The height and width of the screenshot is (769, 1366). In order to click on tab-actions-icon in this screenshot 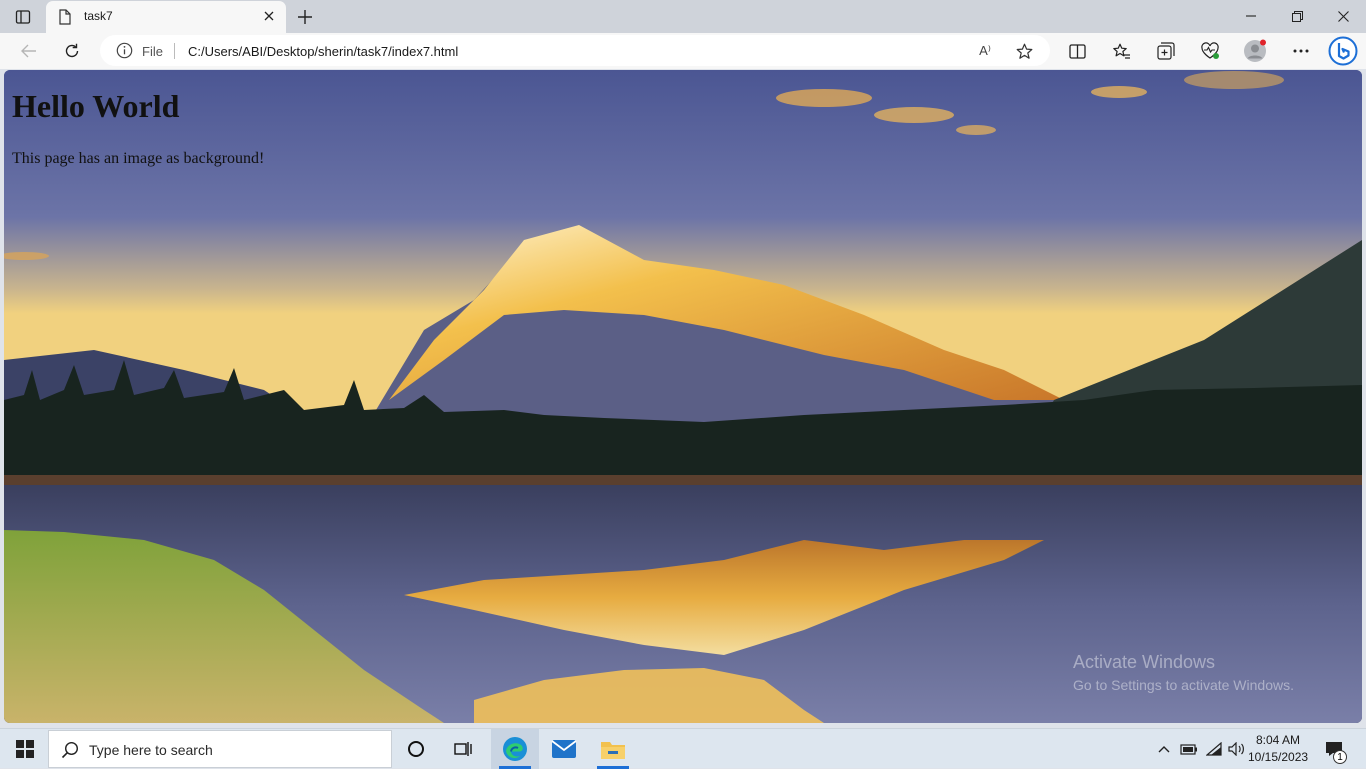, I will do `click(23, 17)`.